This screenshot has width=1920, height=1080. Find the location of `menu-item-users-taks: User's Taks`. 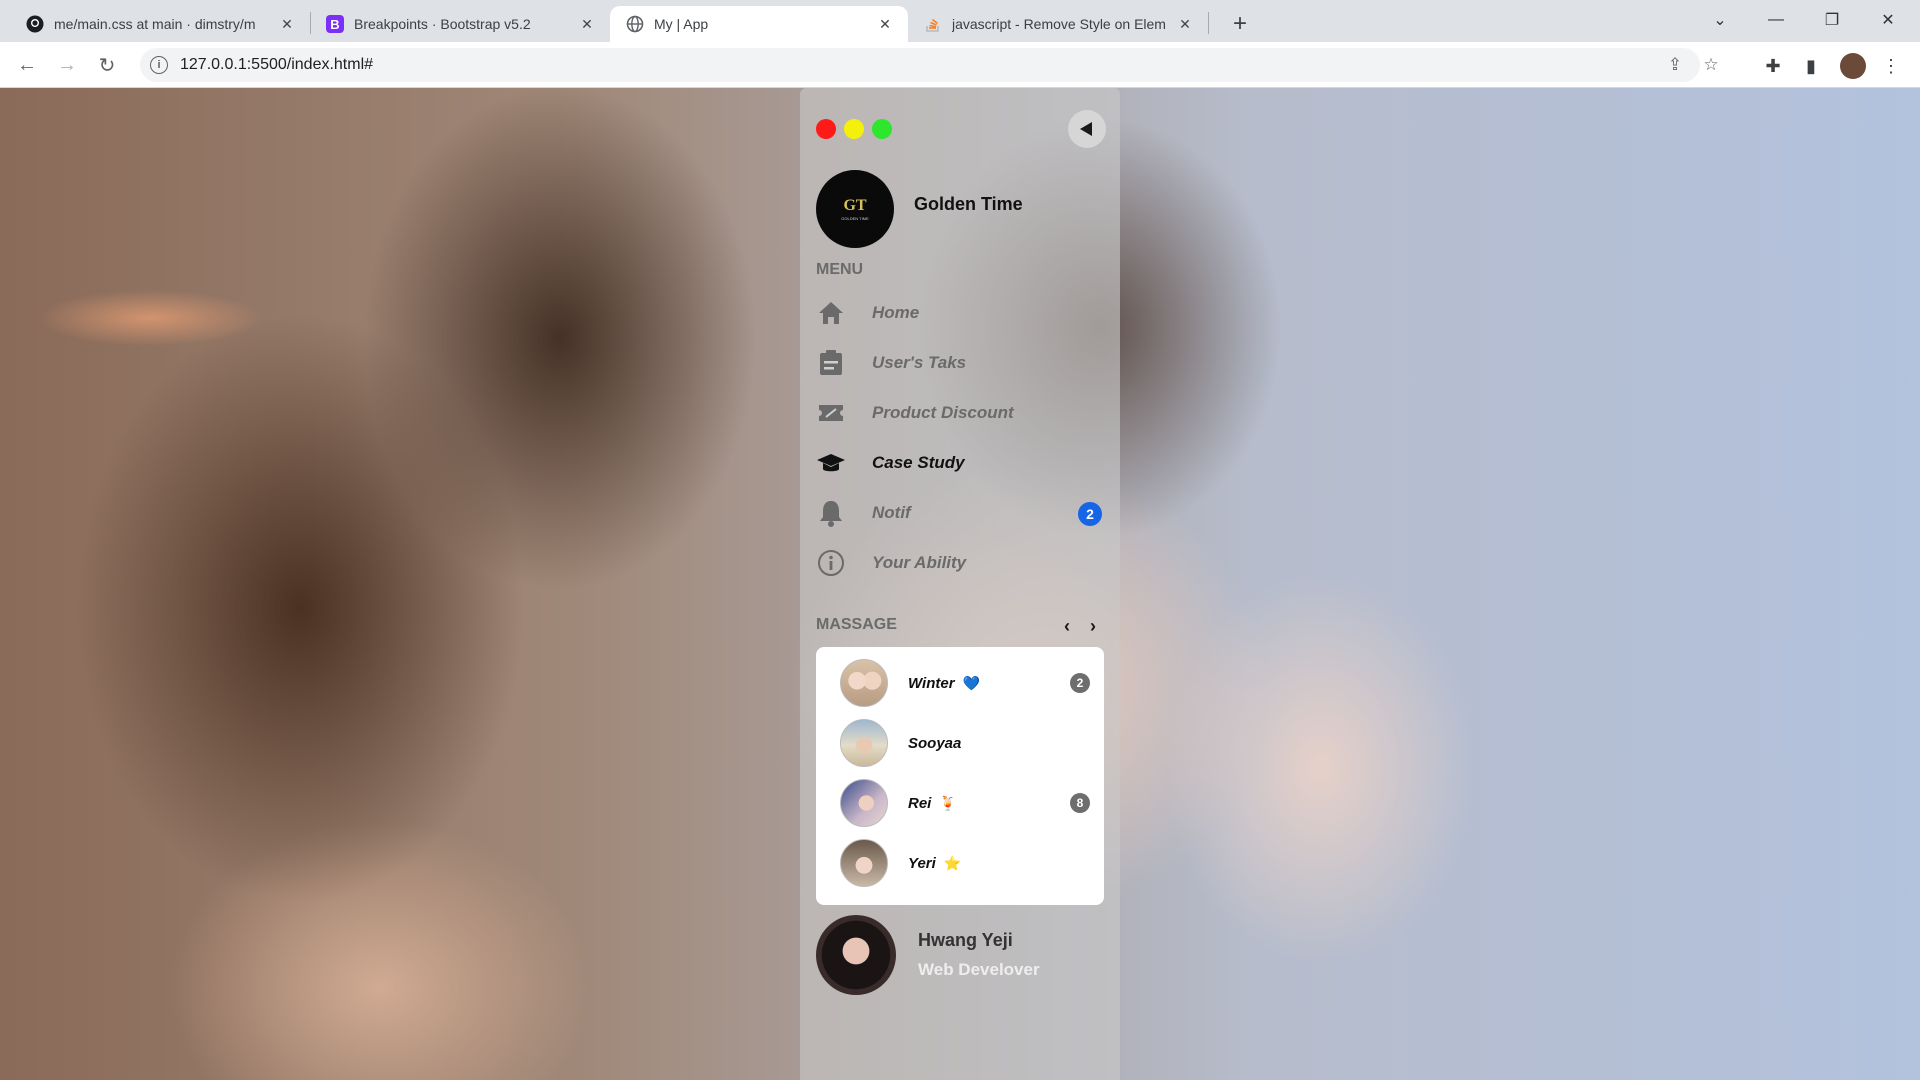

menu-item-users-taks: User's Taks is located at coordinates (961, 363).